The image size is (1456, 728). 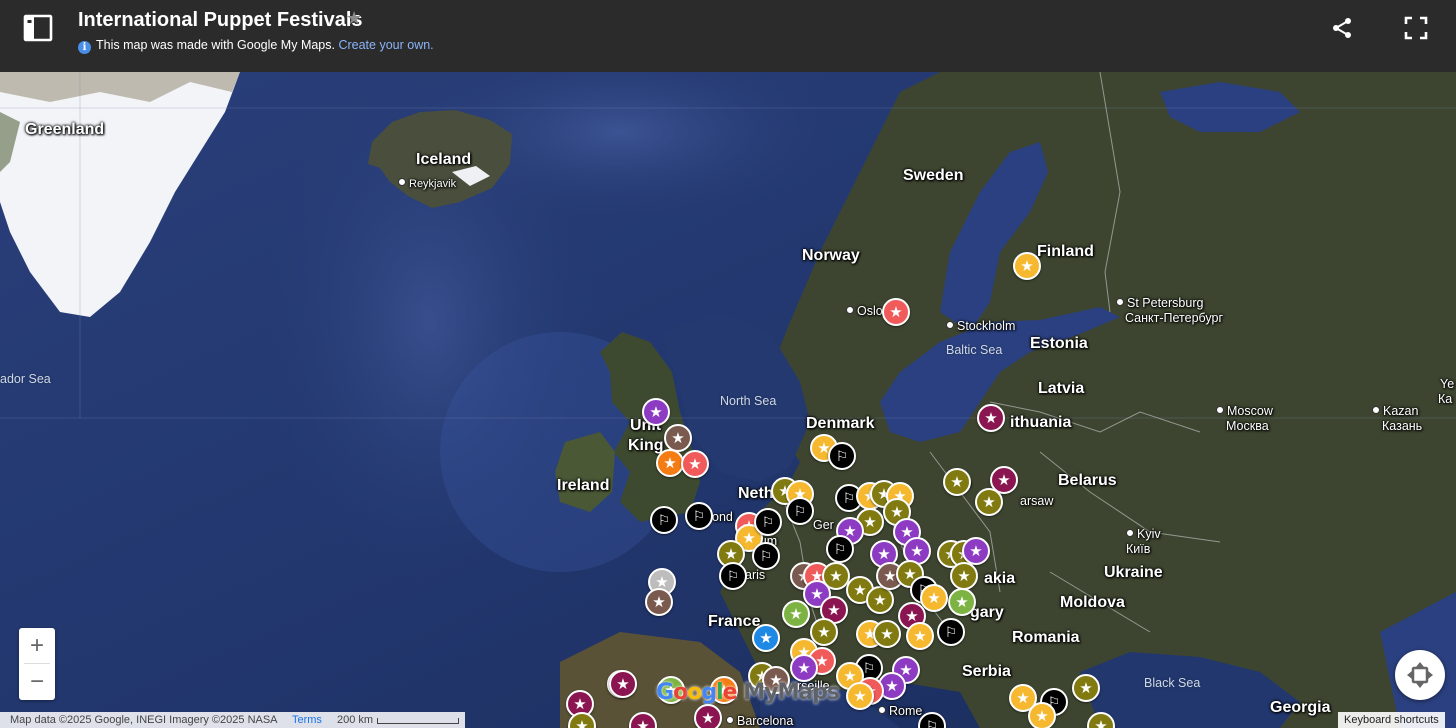 What do you see at coordinates (1300, 707) in the screenshot?
I see `label-georgia: Georgia` at bounding box center [1300, 707].